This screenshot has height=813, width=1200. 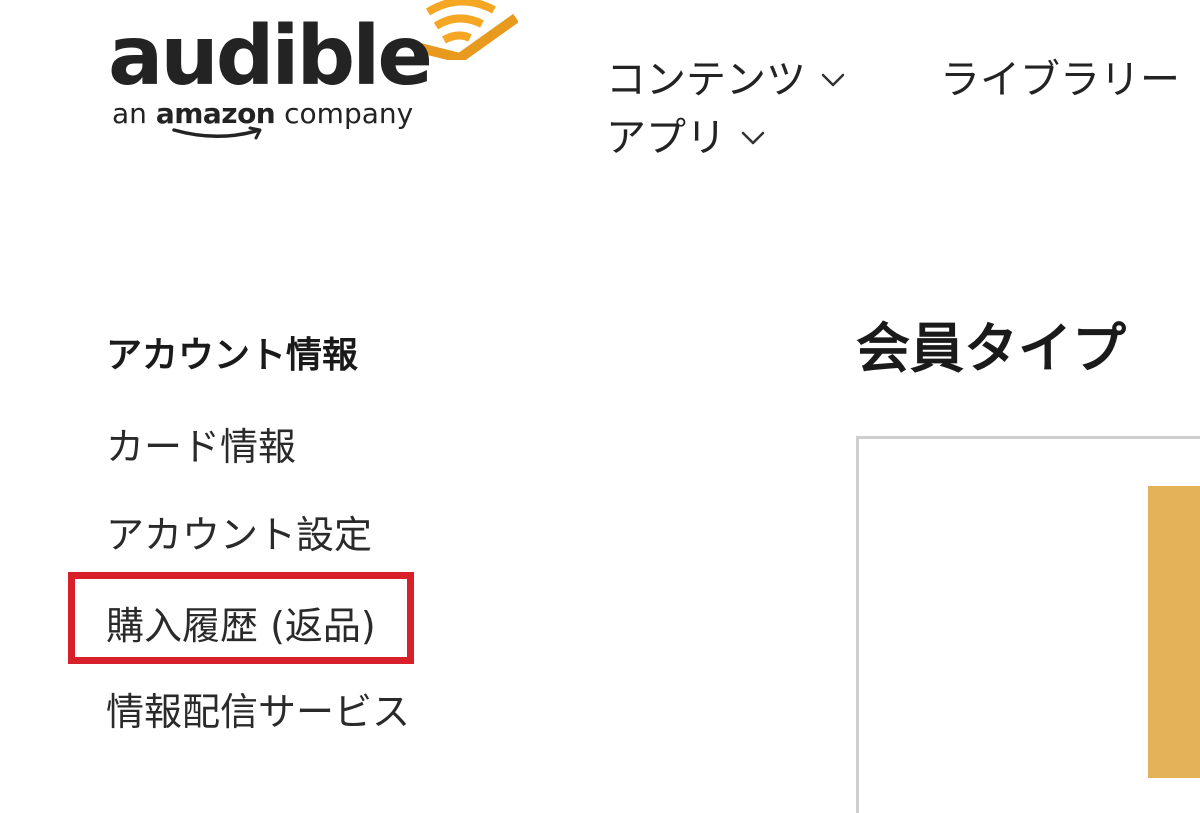 What do you see at coordinates (134, 113) in the screenshot?
I see `tagline-prefix: an` at bounding box center [134, 113].